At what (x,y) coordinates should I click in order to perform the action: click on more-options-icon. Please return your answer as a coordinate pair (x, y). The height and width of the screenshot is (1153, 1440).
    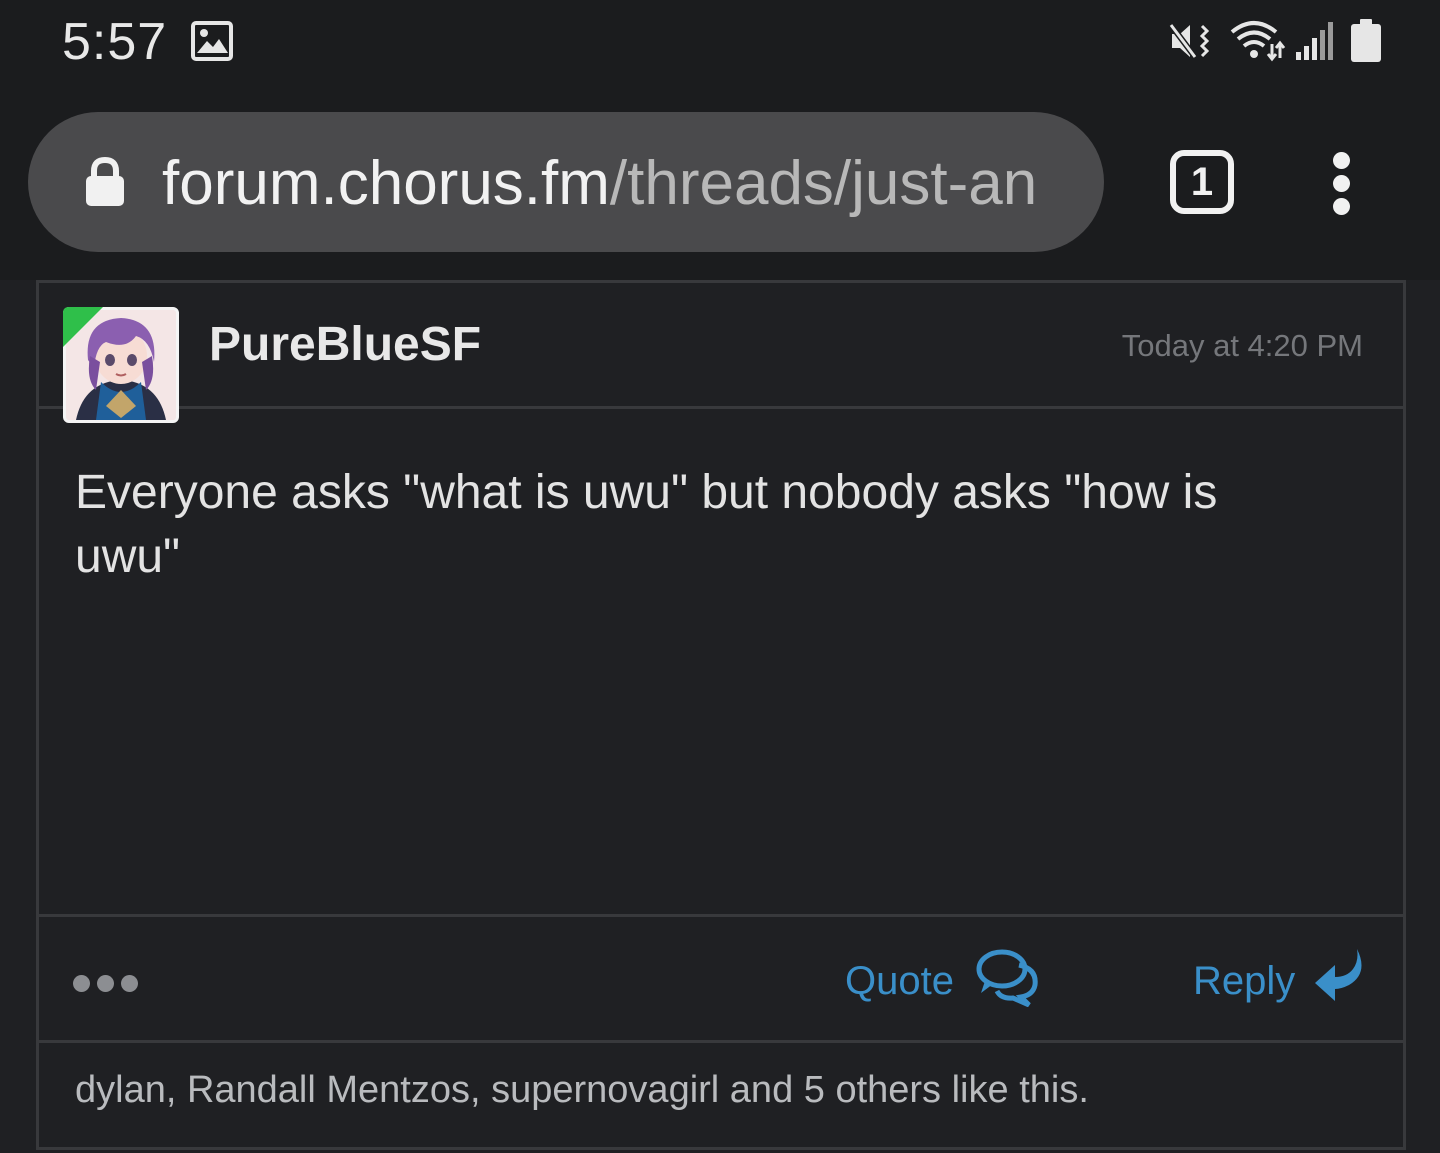
    Looking at the image, I should click on (108, 984).